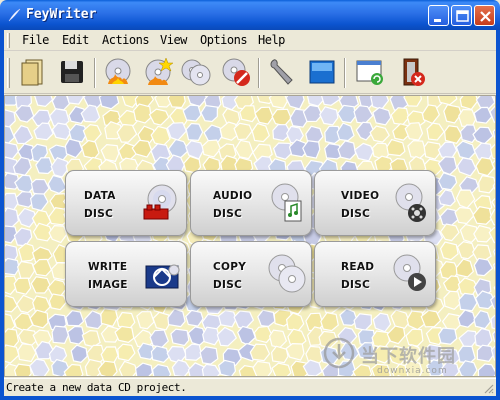  What do you see at coordinates (196, 72) in the screenshot?
I see `copy-disc-toolbar-button` at bounding box center [196, 72].